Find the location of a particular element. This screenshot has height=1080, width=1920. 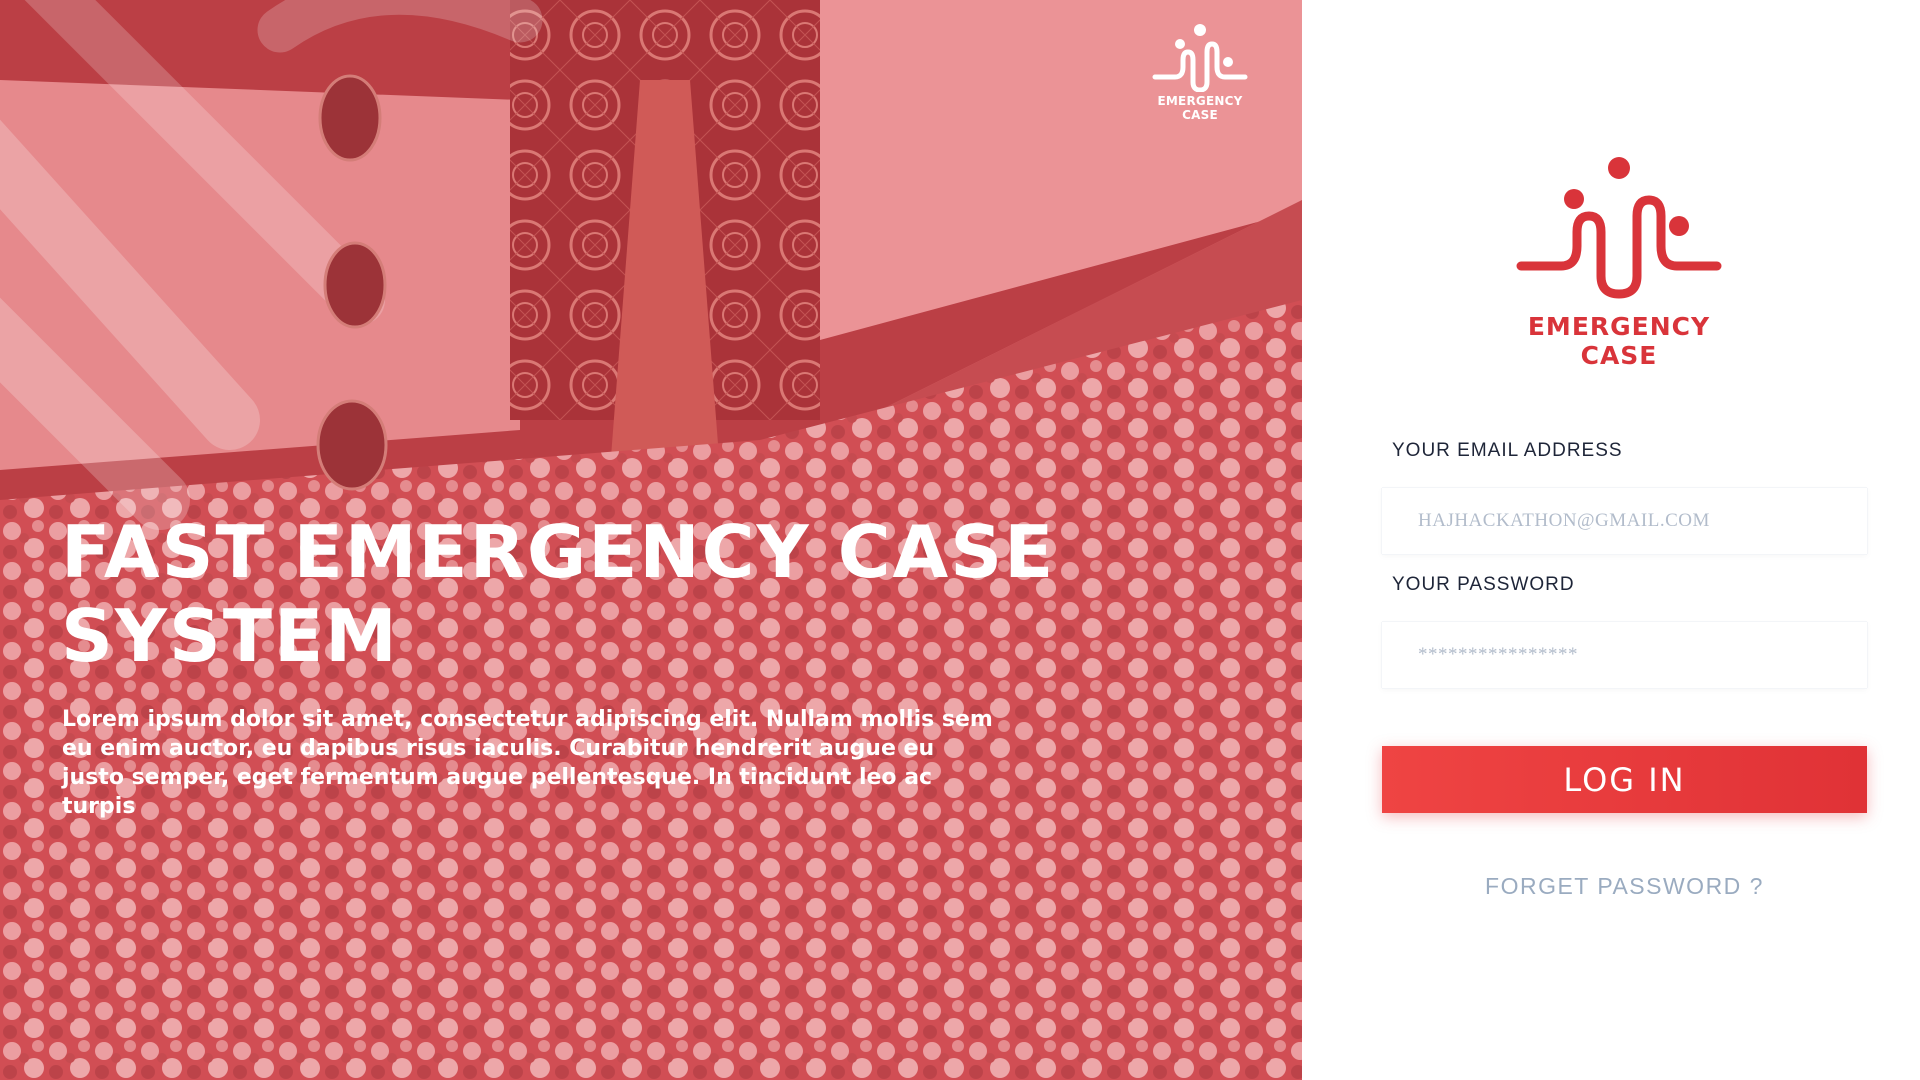

password-input is located at coordinates (1624, 655).